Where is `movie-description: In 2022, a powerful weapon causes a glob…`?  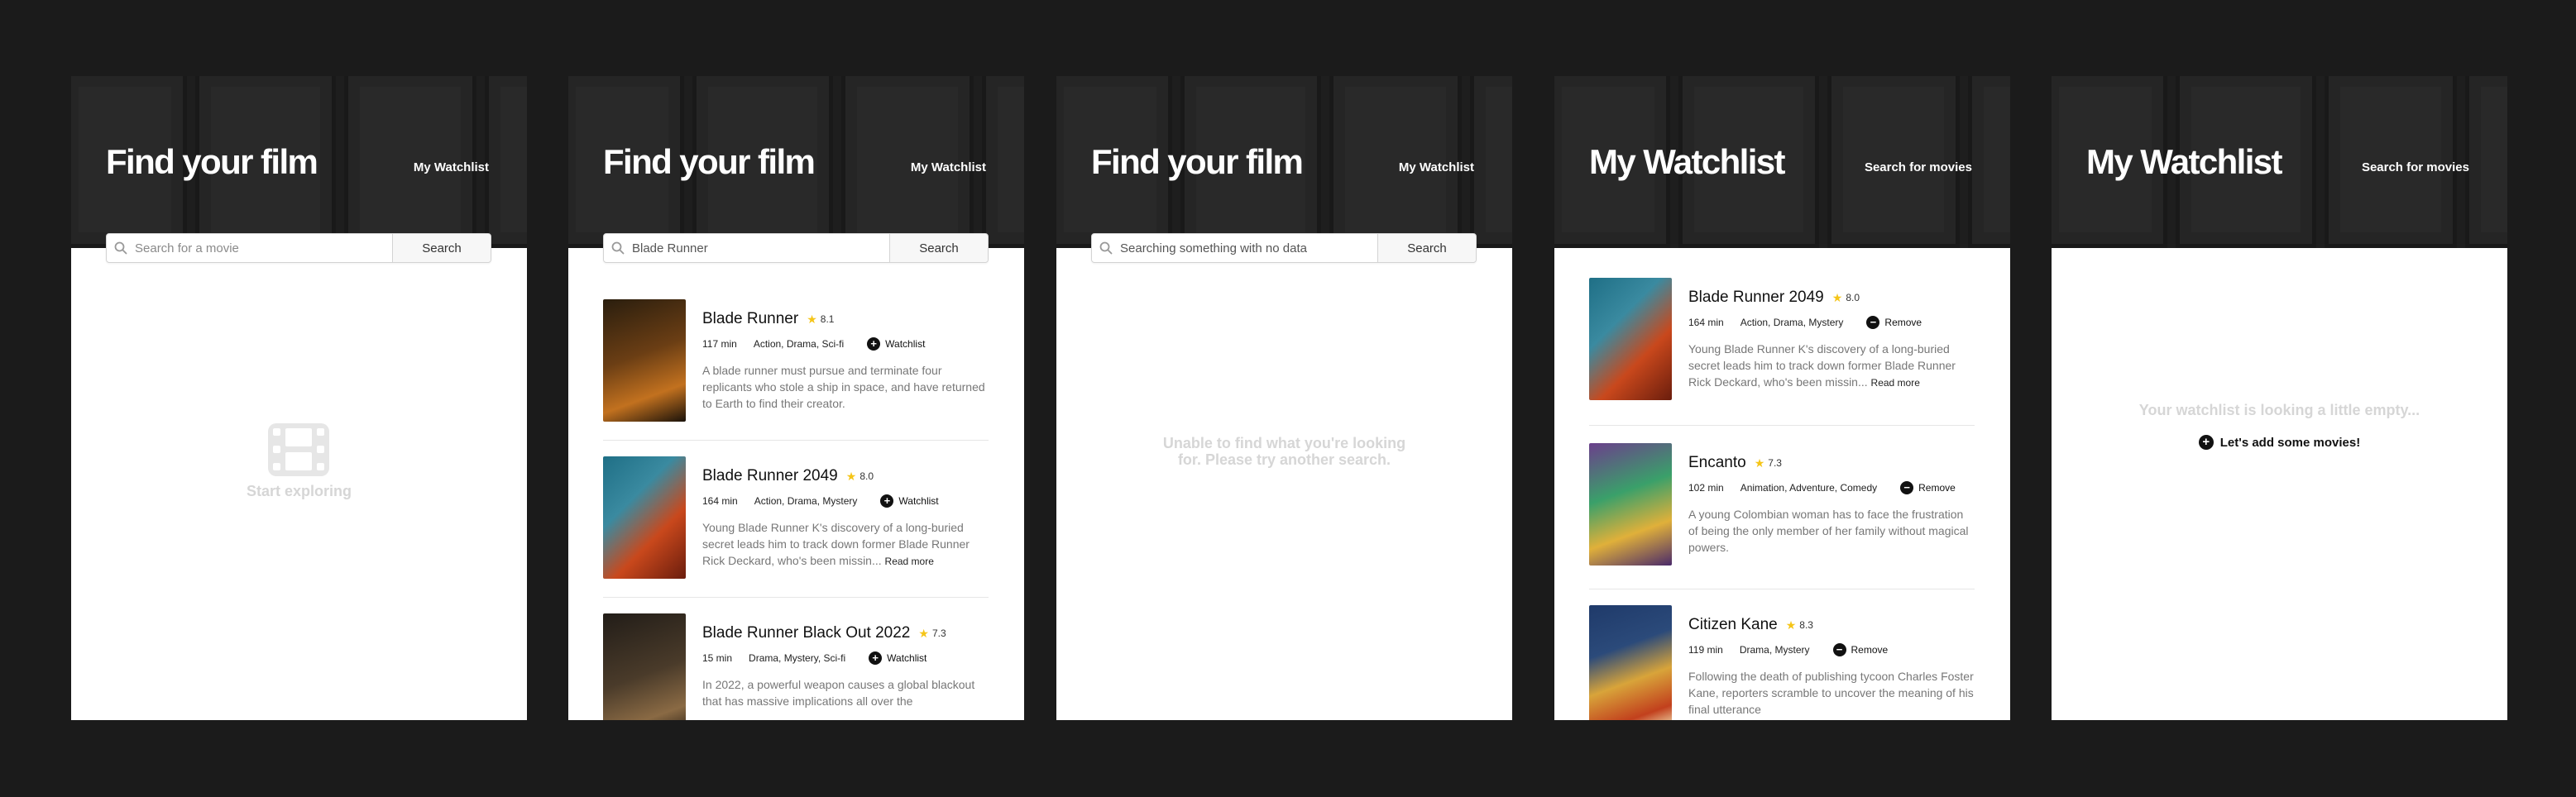 movie-description: In 2022, a powerful weapon causes a glob… is located at coordinates (838, 693).